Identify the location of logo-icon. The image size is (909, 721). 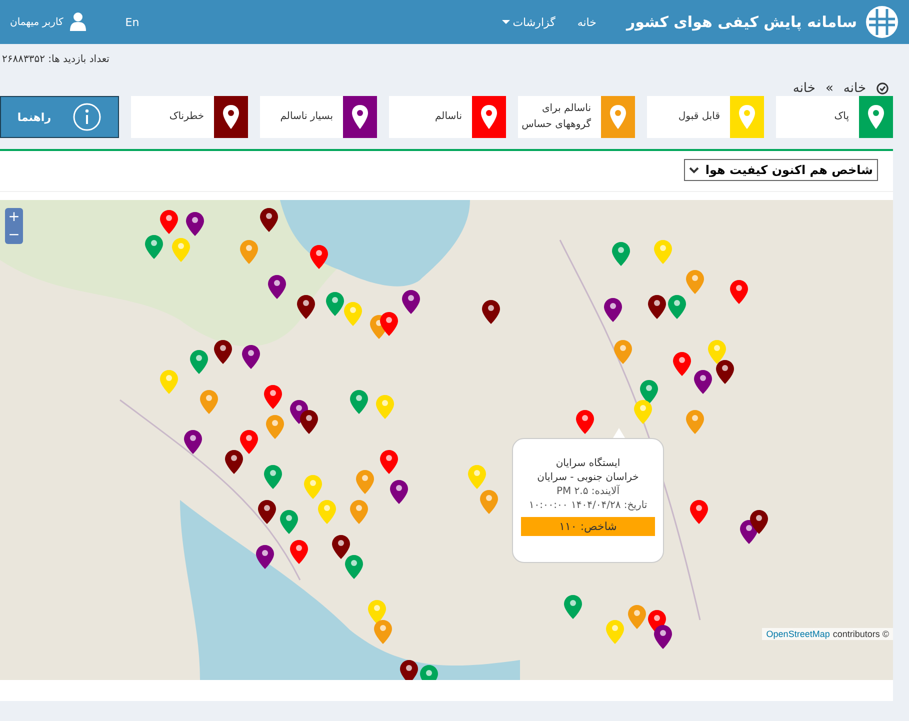
(882, 22).